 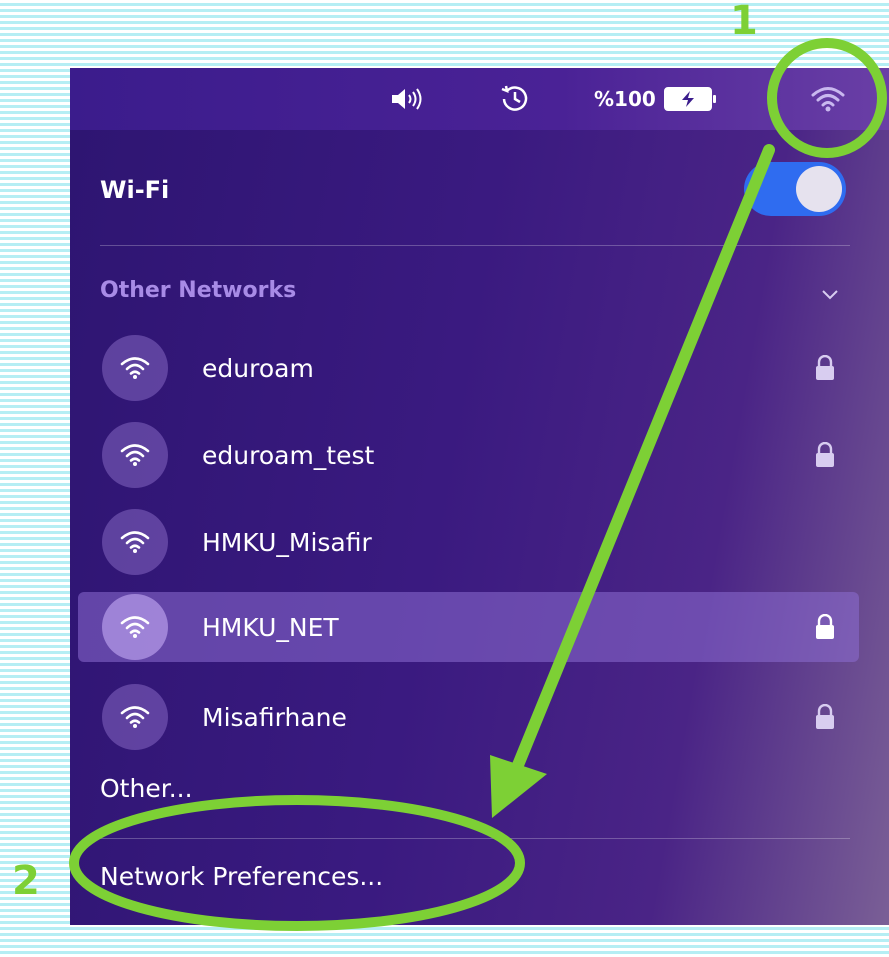 What do you see at coordinates (830, 294) in the screenshot?
I see `chevron-down-icon` at bounding box center [830, 294].